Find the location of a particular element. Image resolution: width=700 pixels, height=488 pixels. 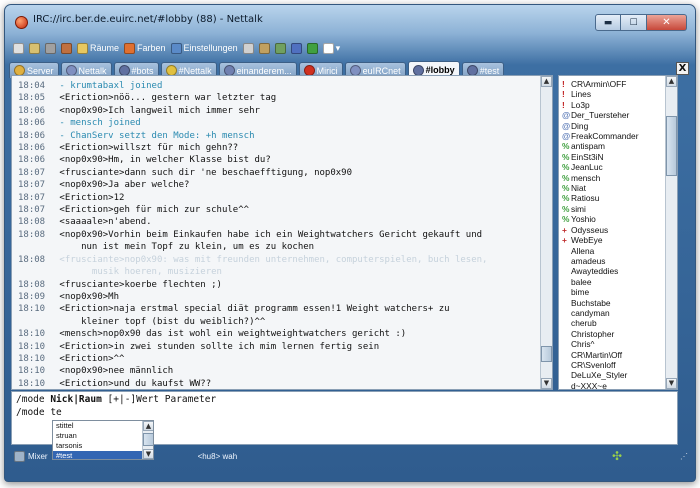

user-list-item: % simi is located at coordinates (613, 209).